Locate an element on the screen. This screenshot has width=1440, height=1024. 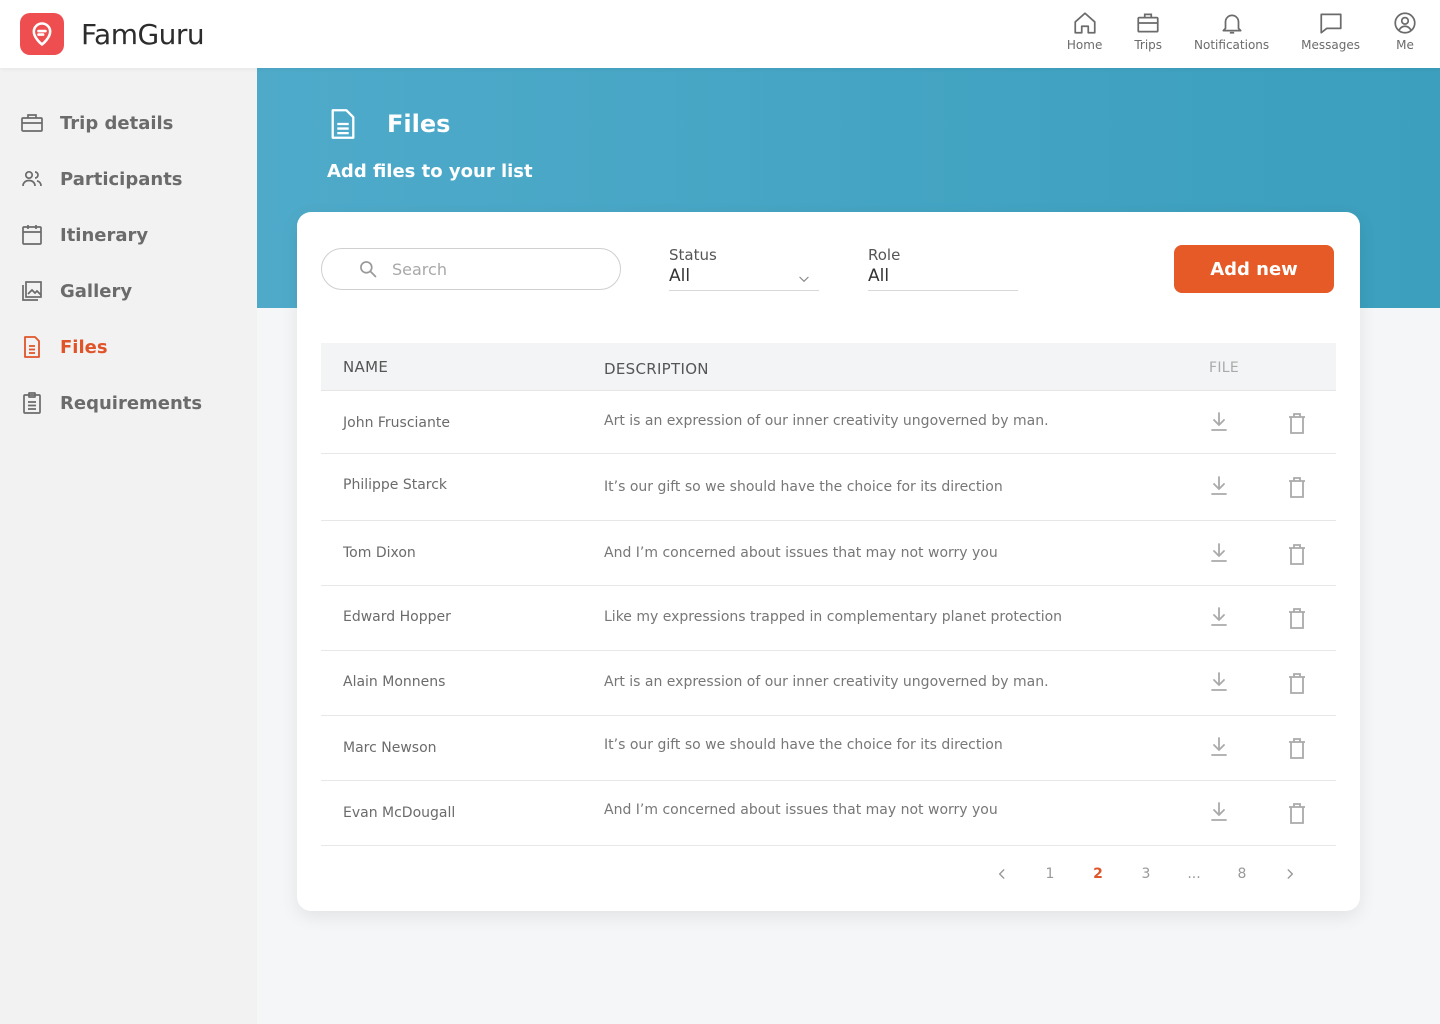
role-filter: Role All is located at coordinates (943, 268).